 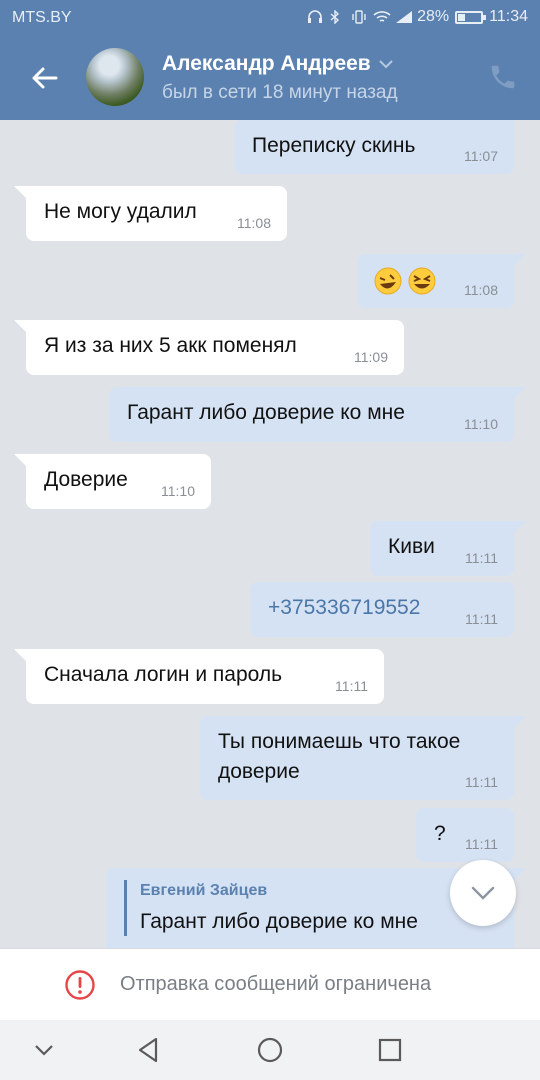 I want to click on message-emoji, so click(x=407, y=284).